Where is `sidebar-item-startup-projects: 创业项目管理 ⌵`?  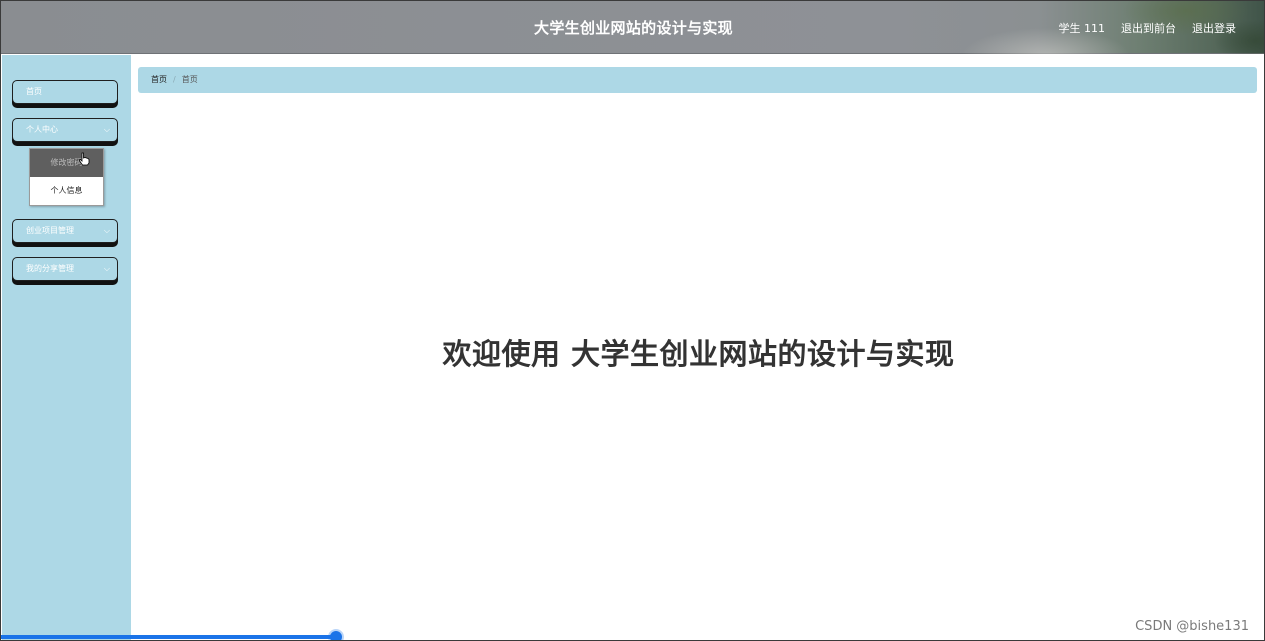 sidebar-item-startup-projects: 创业项目管理 ⌵ is located at coordinates (65, 231).